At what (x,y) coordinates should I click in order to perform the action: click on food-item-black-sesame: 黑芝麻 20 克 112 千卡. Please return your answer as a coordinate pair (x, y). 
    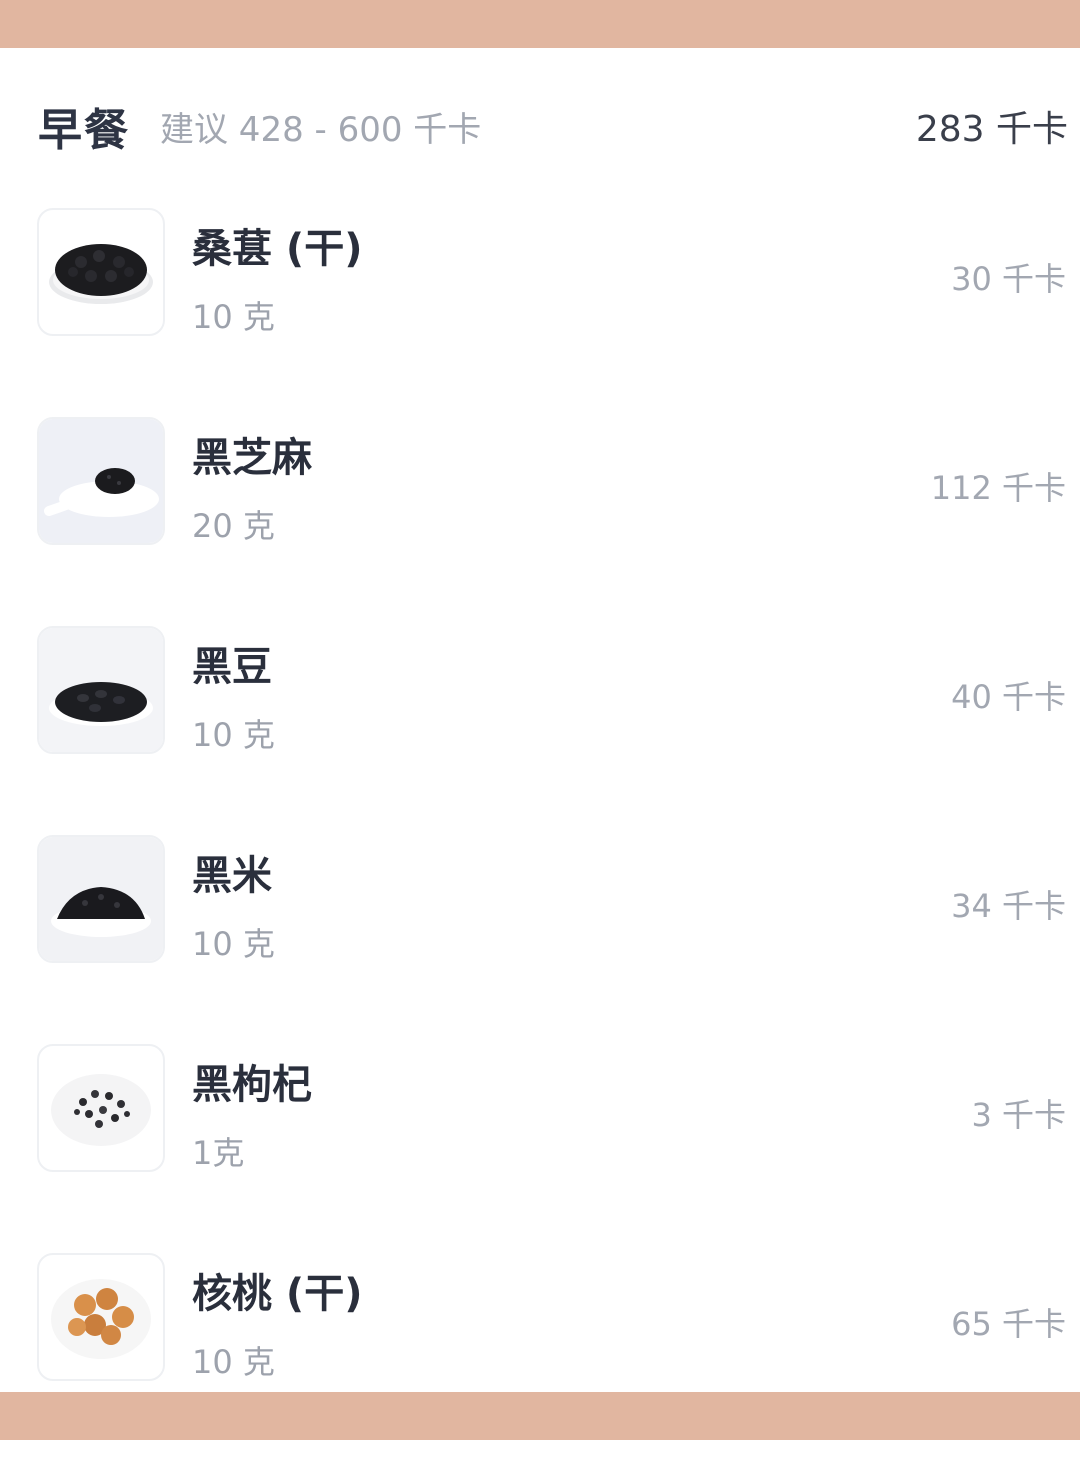
    Looking at the image, I should click on (540, 521).